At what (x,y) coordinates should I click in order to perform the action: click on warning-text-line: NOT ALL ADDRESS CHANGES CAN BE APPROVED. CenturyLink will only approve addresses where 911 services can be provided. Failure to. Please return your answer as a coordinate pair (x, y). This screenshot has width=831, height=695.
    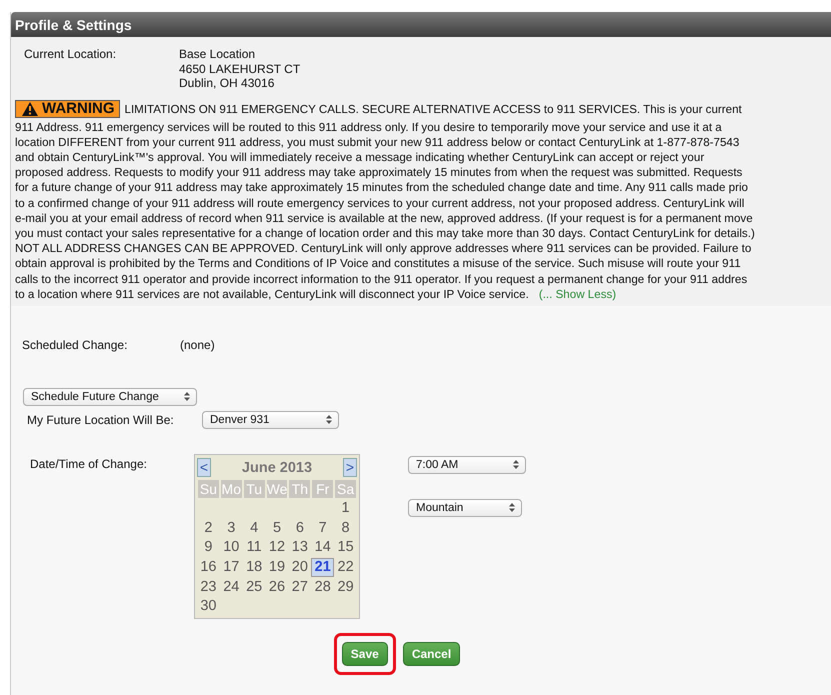
    Looking at the image, I should click on (383, 249).